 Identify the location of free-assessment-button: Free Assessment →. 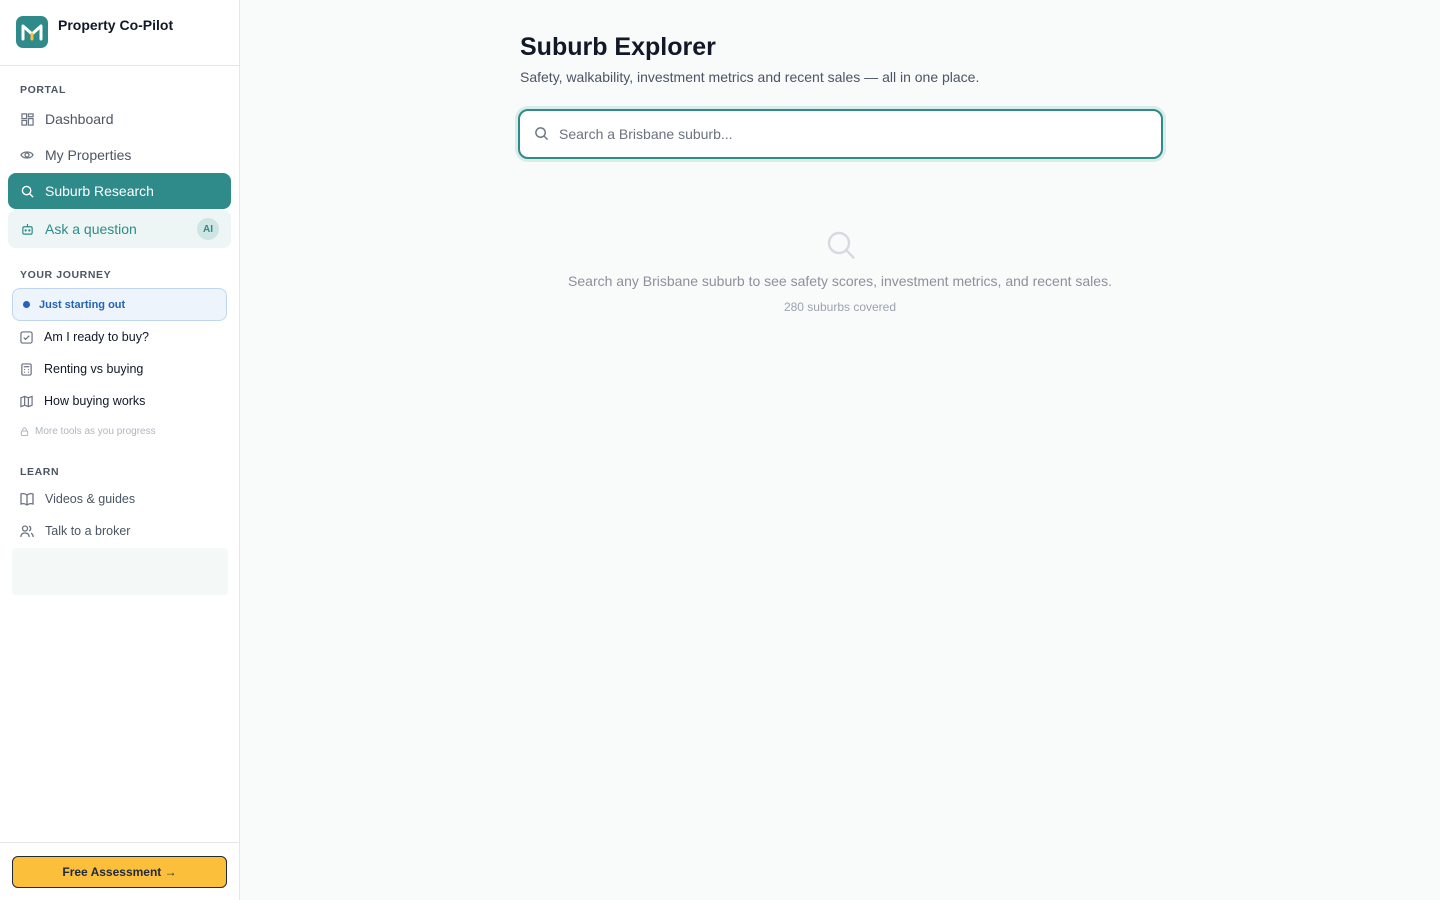
(119, 872).